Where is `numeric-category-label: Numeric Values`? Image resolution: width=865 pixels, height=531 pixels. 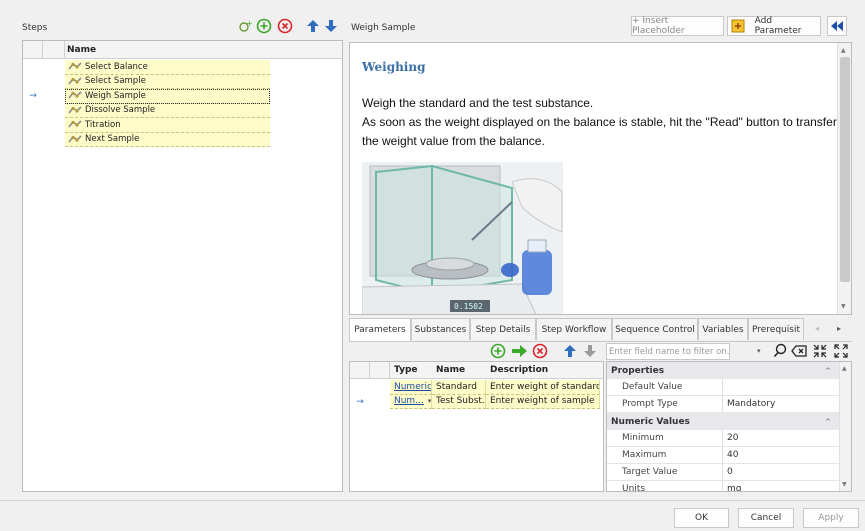
numeric-category-label: Numeric Values is located at coordinates (650, 421).